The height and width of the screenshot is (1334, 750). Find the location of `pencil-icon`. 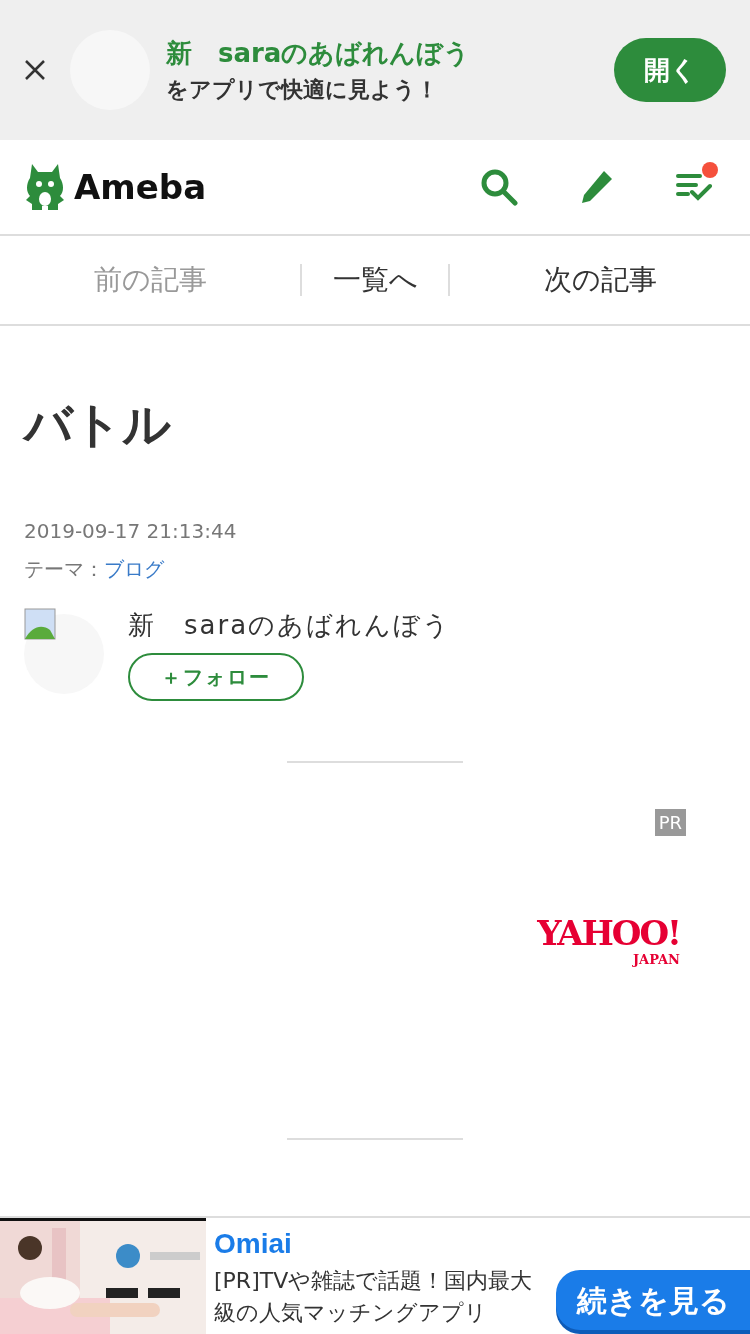

pencil-icon is located at coordinates (597, 187).